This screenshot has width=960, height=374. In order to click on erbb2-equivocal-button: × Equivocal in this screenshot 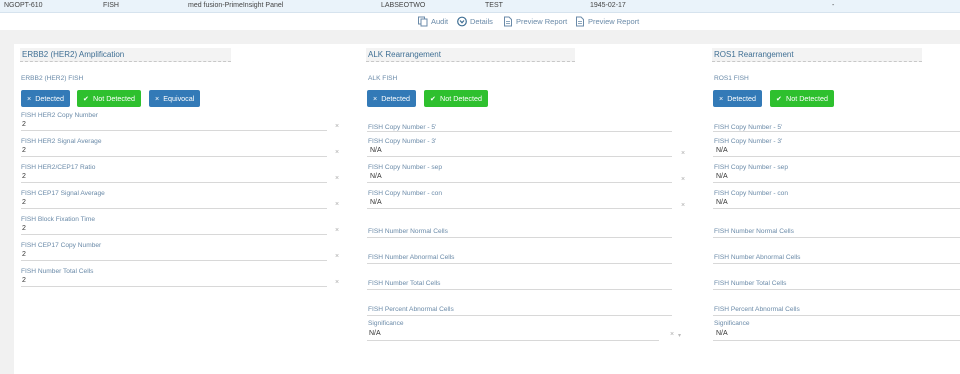, I will do `click(175, 98)`.